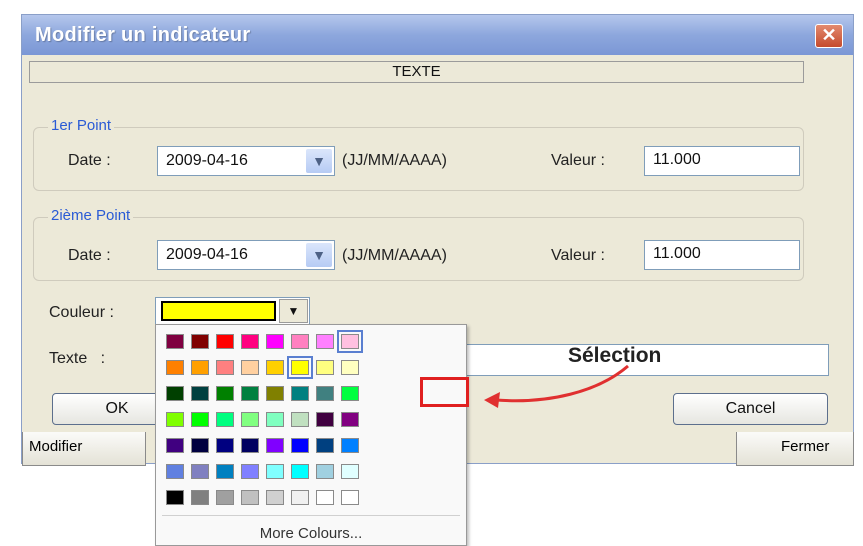 The image size is (863, 546). What do you see at coordinates (615, 355) in the screenshot?
I see `annotation-label: Sélection` at bounding box center [615, 355].